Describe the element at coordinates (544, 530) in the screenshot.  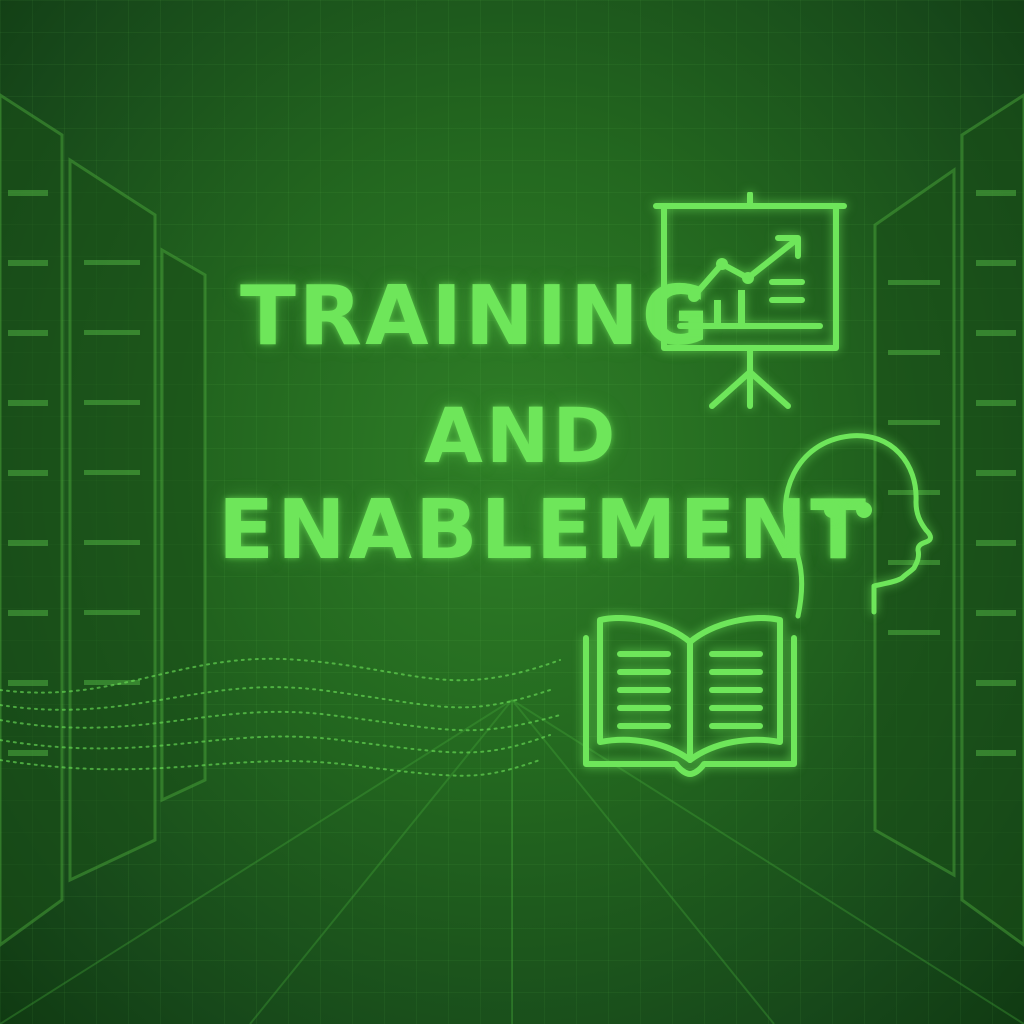
I see `title-line-enablement: ENABLEMENT` at that location.